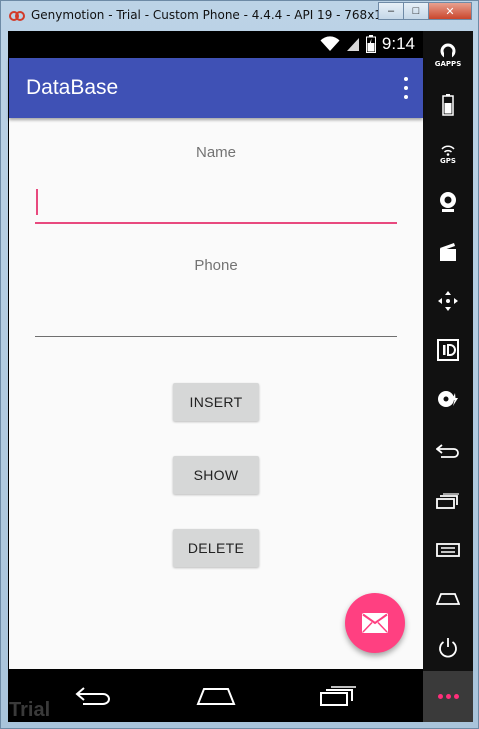 This screenshot has width=479, height=729. I want to click on maximize-button: □, so click(416, 11).